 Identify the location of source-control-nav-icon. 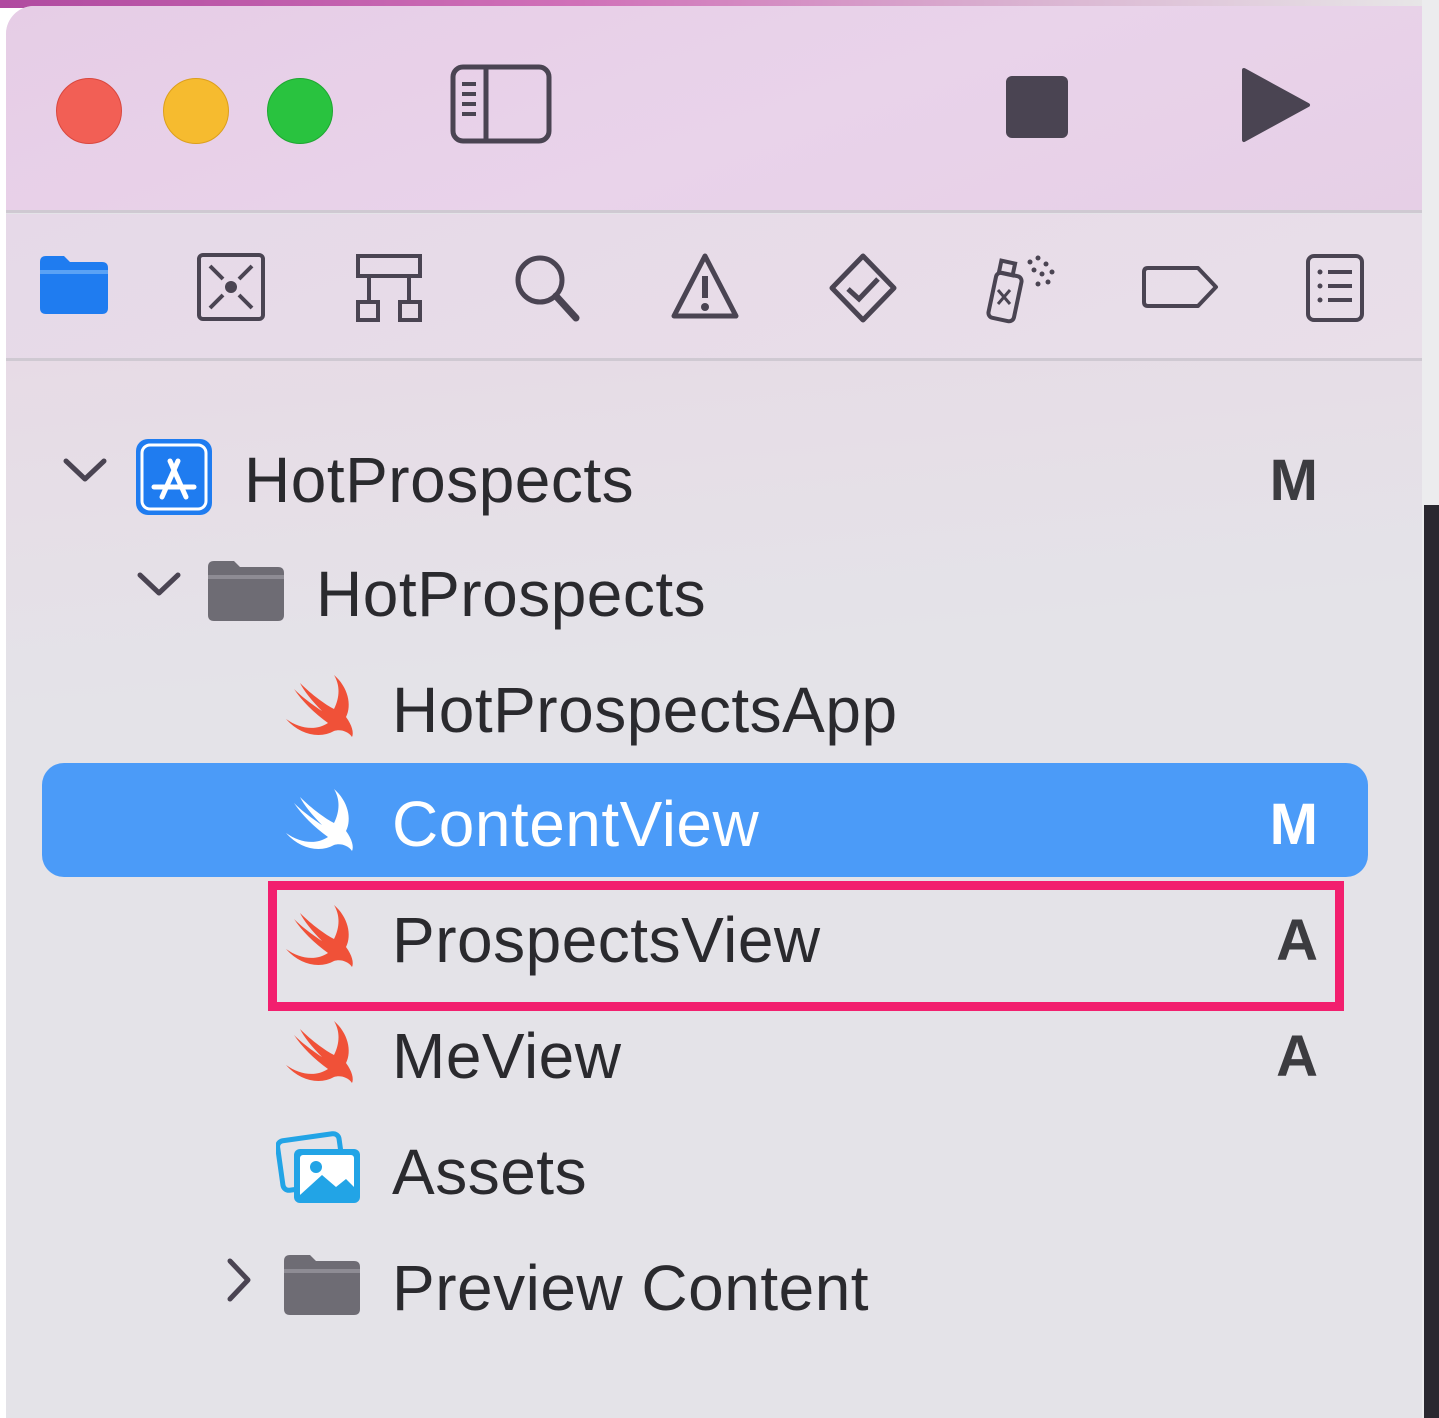
(231, 289).